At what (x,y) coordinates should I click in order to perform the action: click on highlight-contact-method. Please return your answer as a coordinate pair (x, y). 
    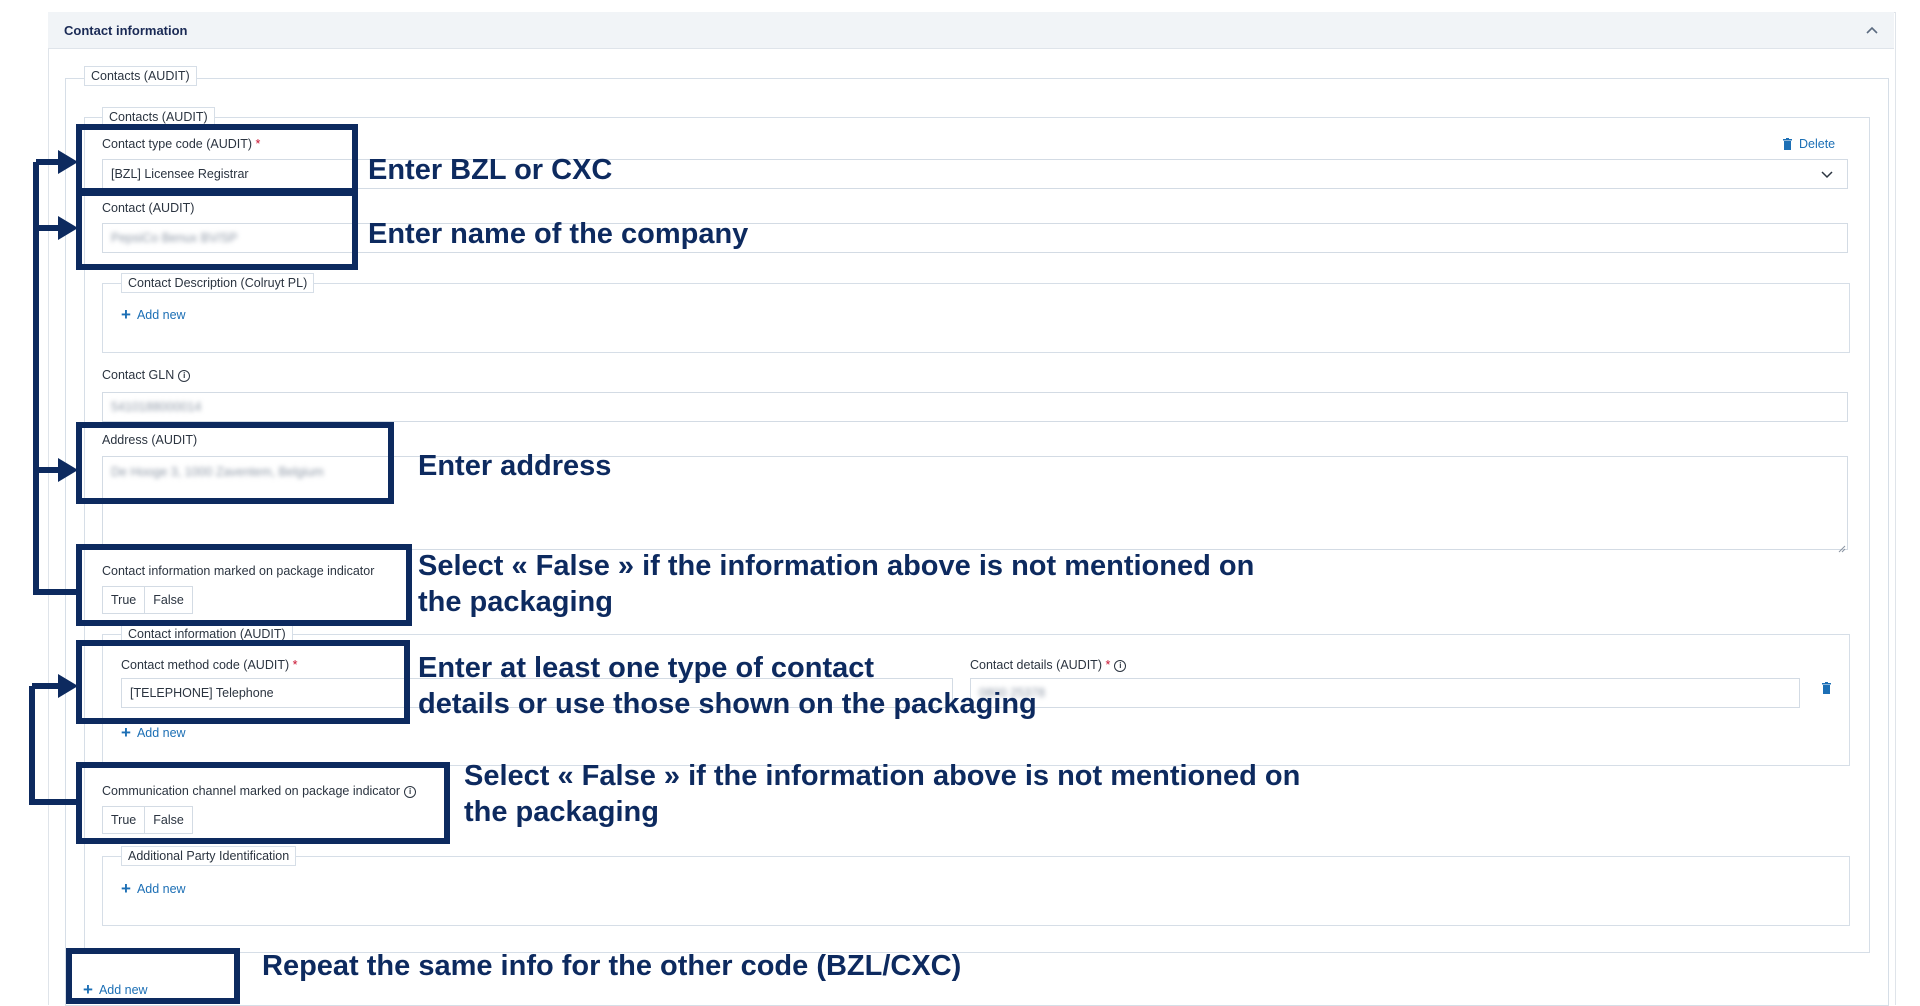
    Looking at the image, I should click on (243, 682).